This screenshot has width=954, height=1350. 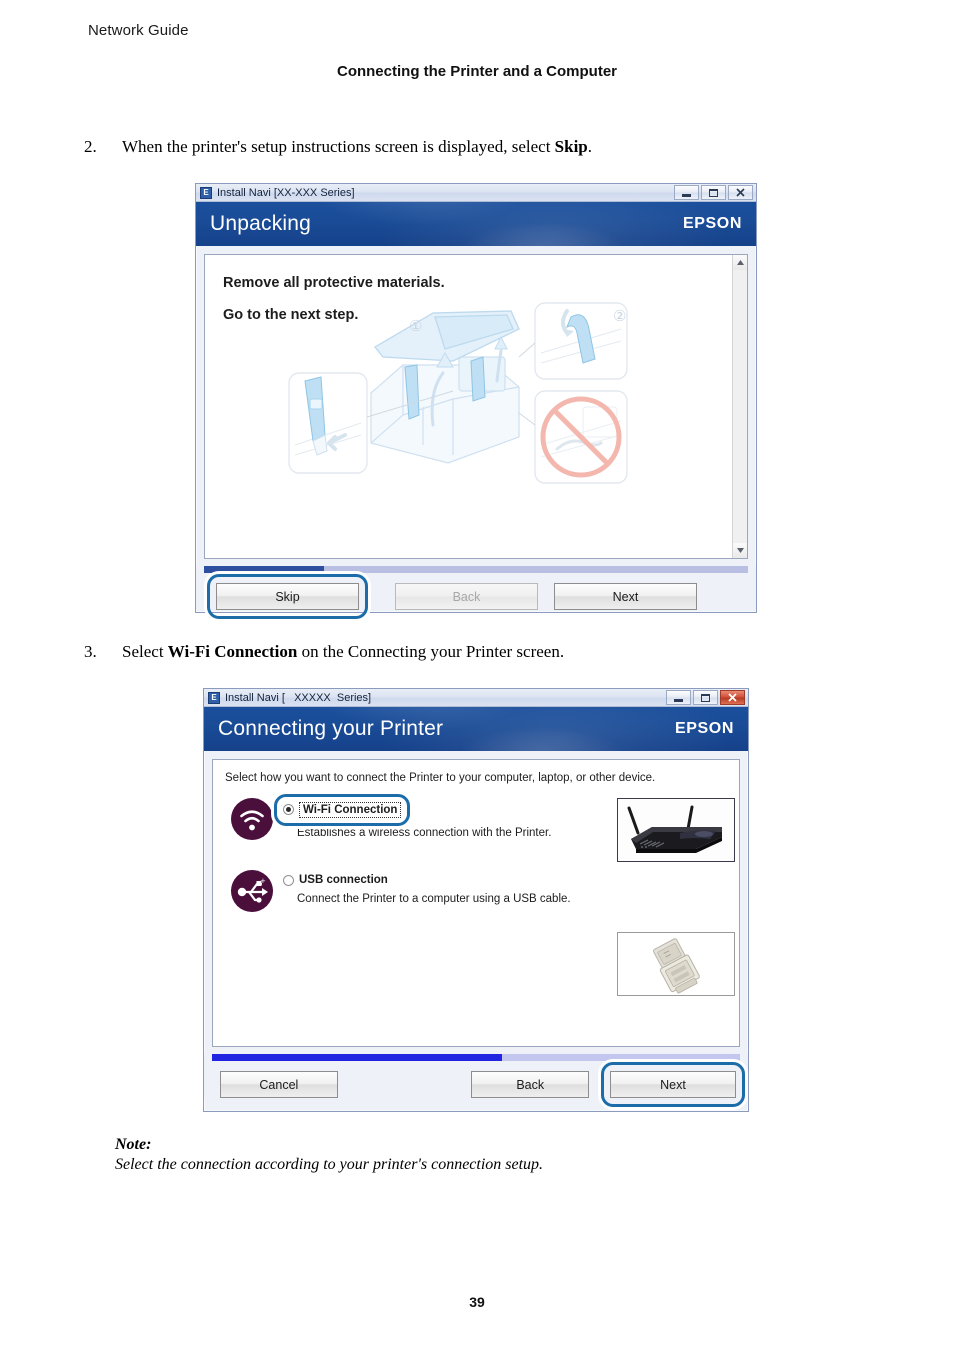 I want to click on step-3-number: 3., so click(x=90, y=651).